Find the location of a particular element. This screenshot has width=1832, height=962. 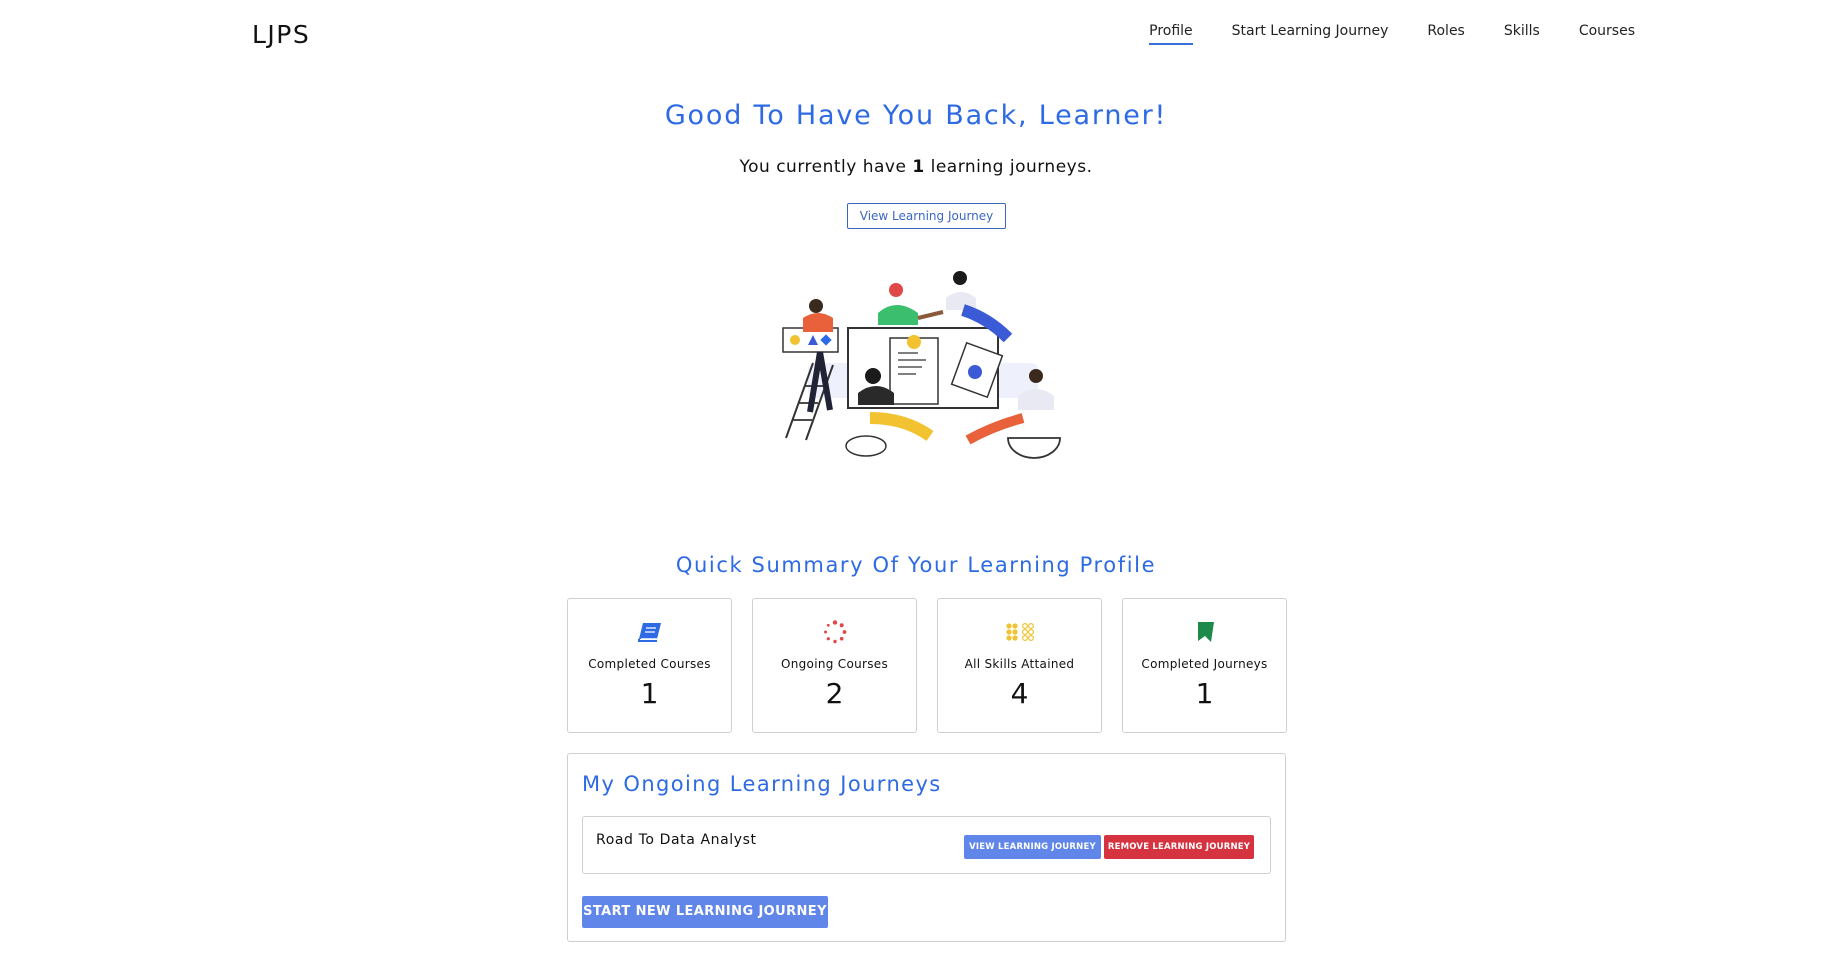

summary-heading: Quick Summary Of Your Learning Profile is located at coordinates (916, 565).